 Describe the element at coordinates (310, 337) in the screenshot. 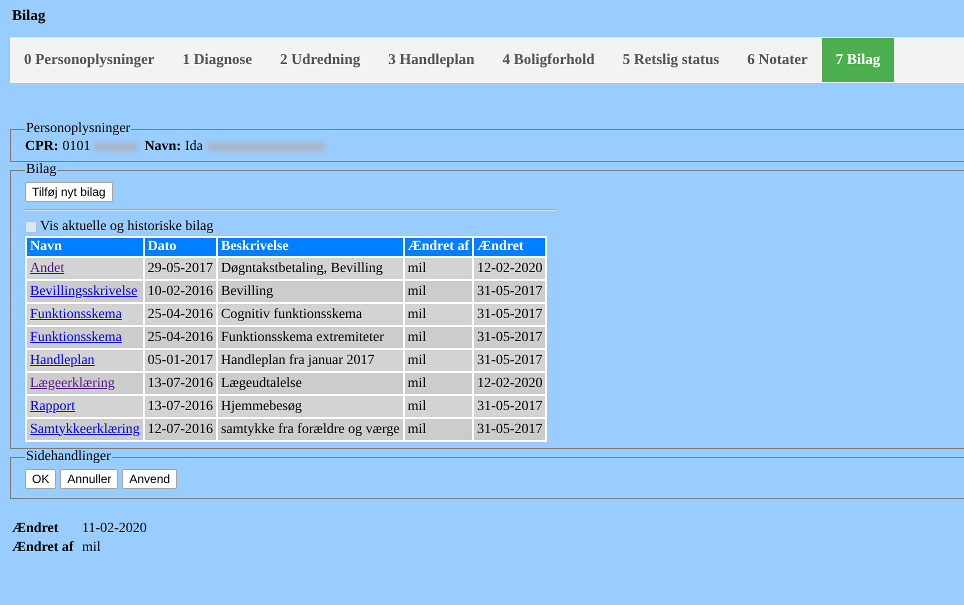

I see `table-cell: Funktionsskema extremiteter` at that location.